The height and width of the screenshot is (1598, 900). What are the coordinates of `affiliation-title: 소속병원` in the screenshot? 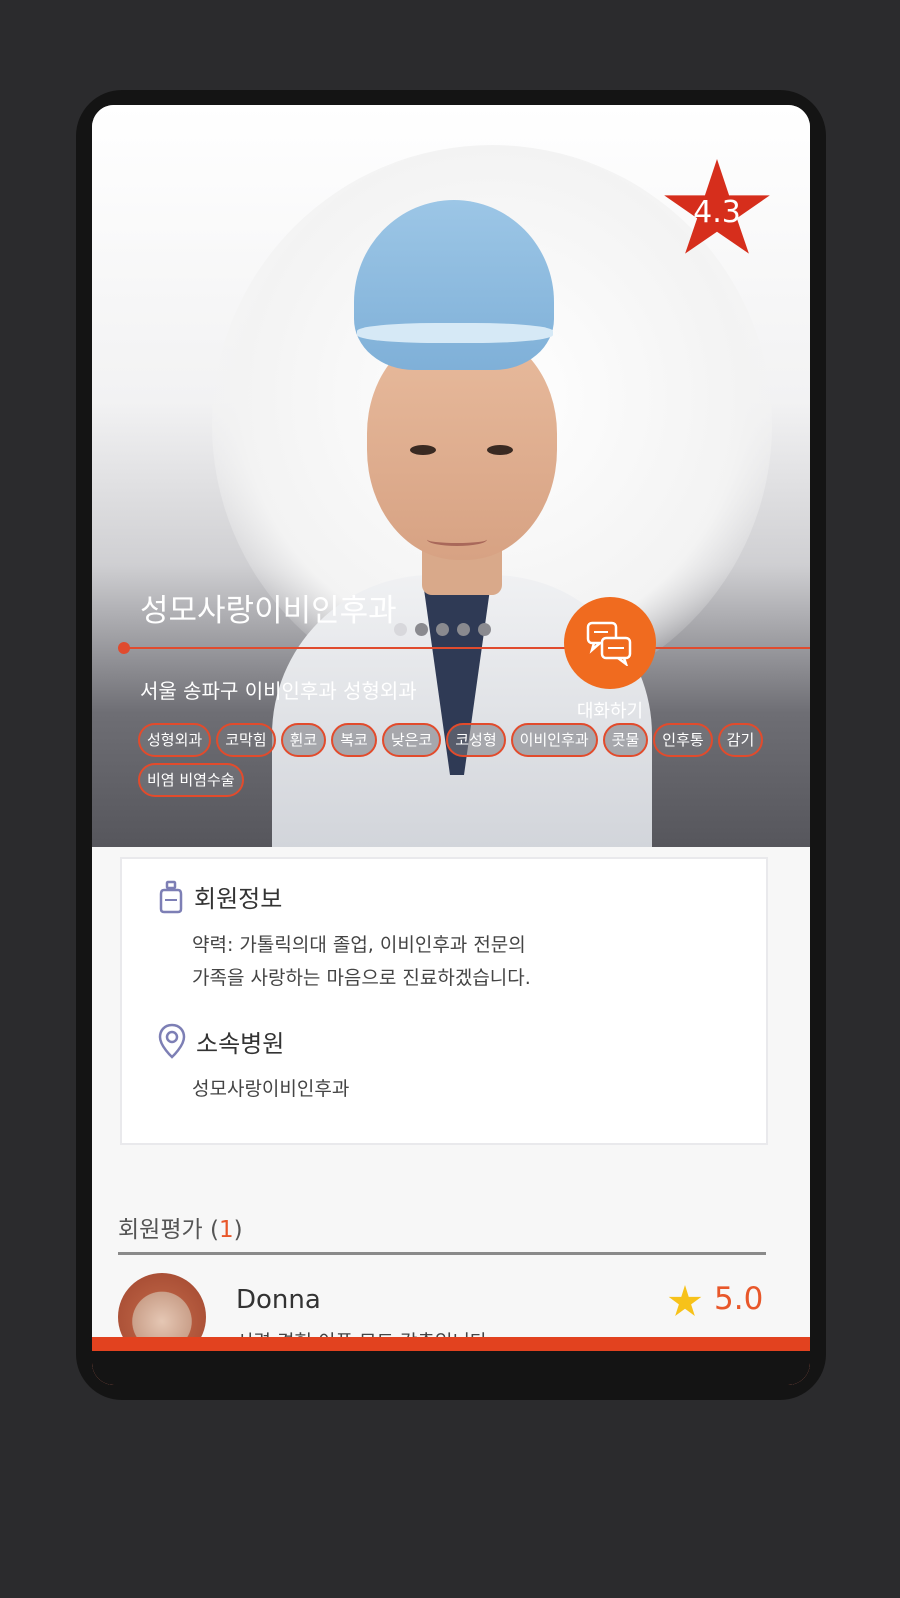 It's located at (240, 1043).